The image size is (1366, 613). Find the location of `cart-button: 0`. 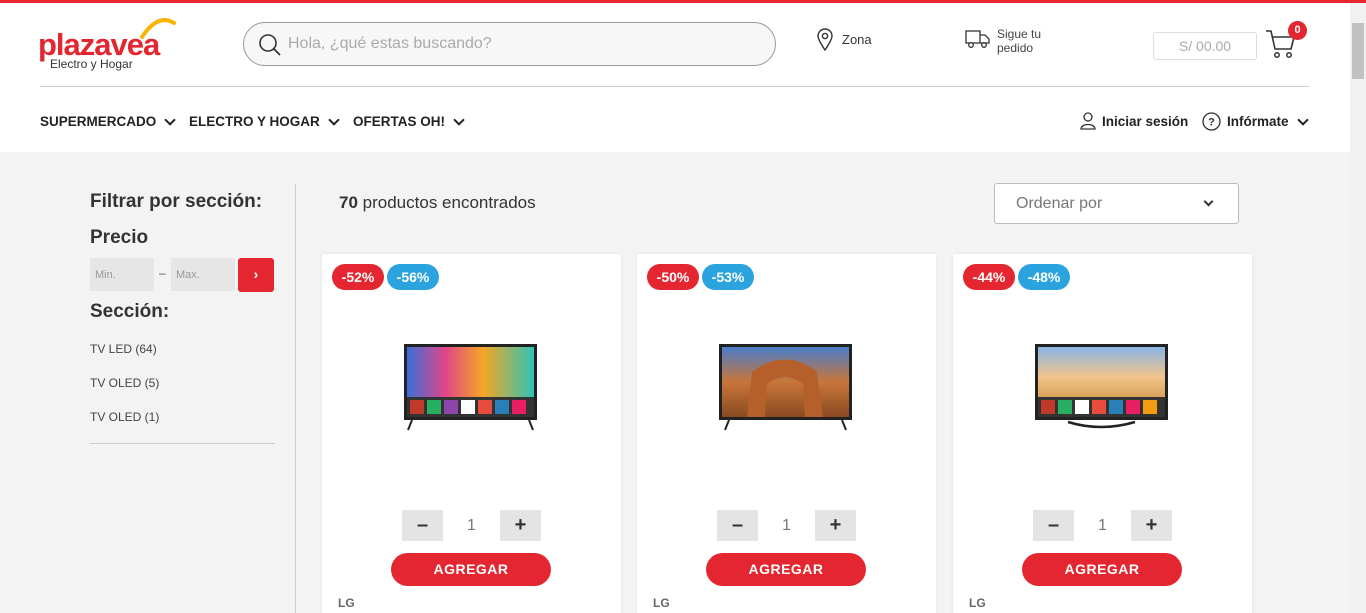

cart-button: 0 is located at coordinates (1286, 41).